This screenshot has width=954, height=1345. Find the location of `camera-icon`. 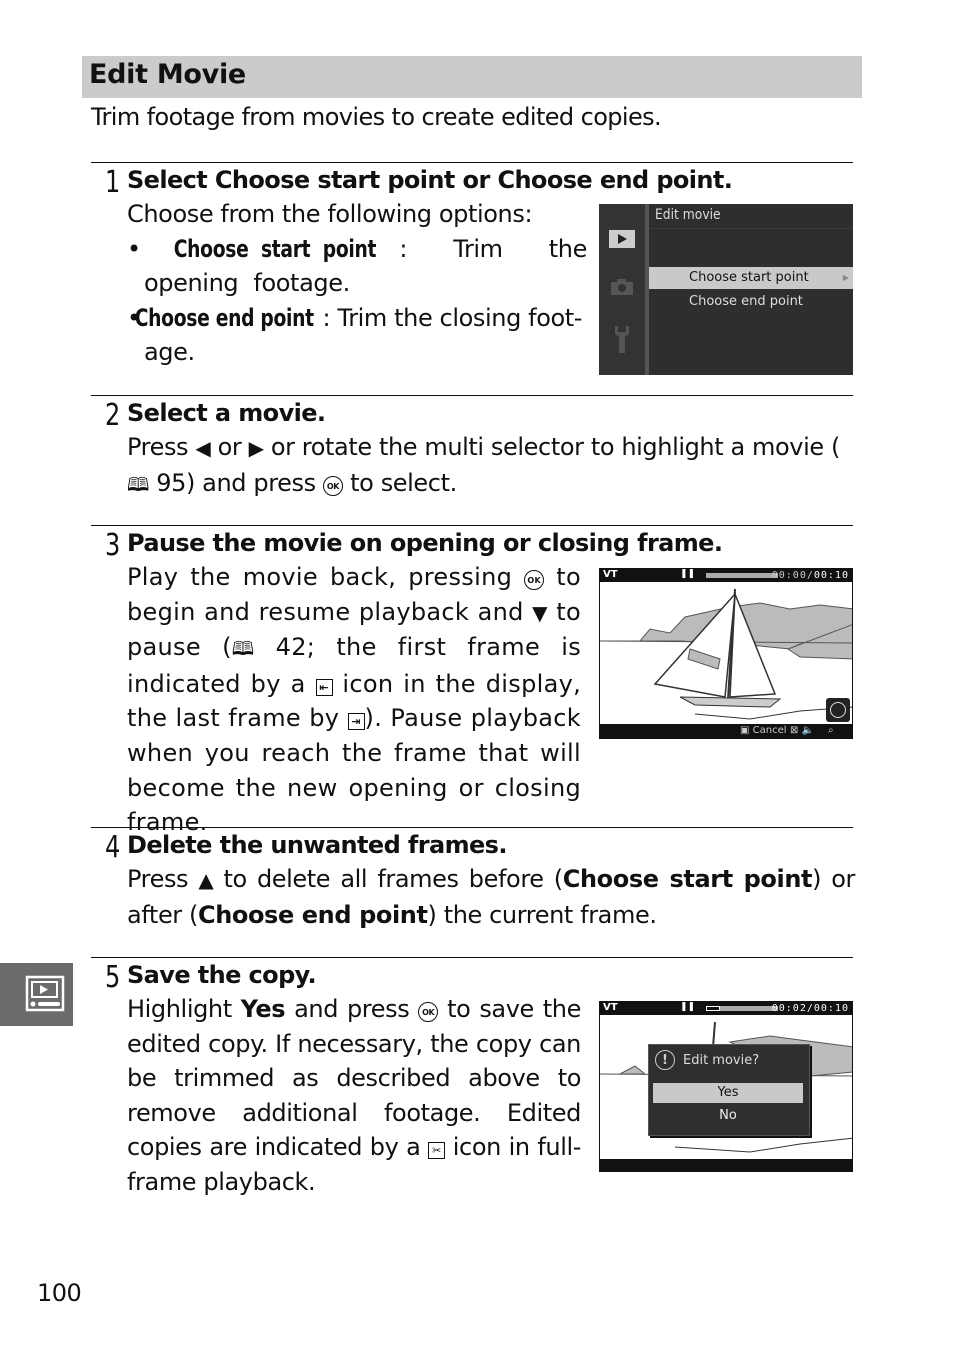

camera-icon is located at coordinates (622, 287).